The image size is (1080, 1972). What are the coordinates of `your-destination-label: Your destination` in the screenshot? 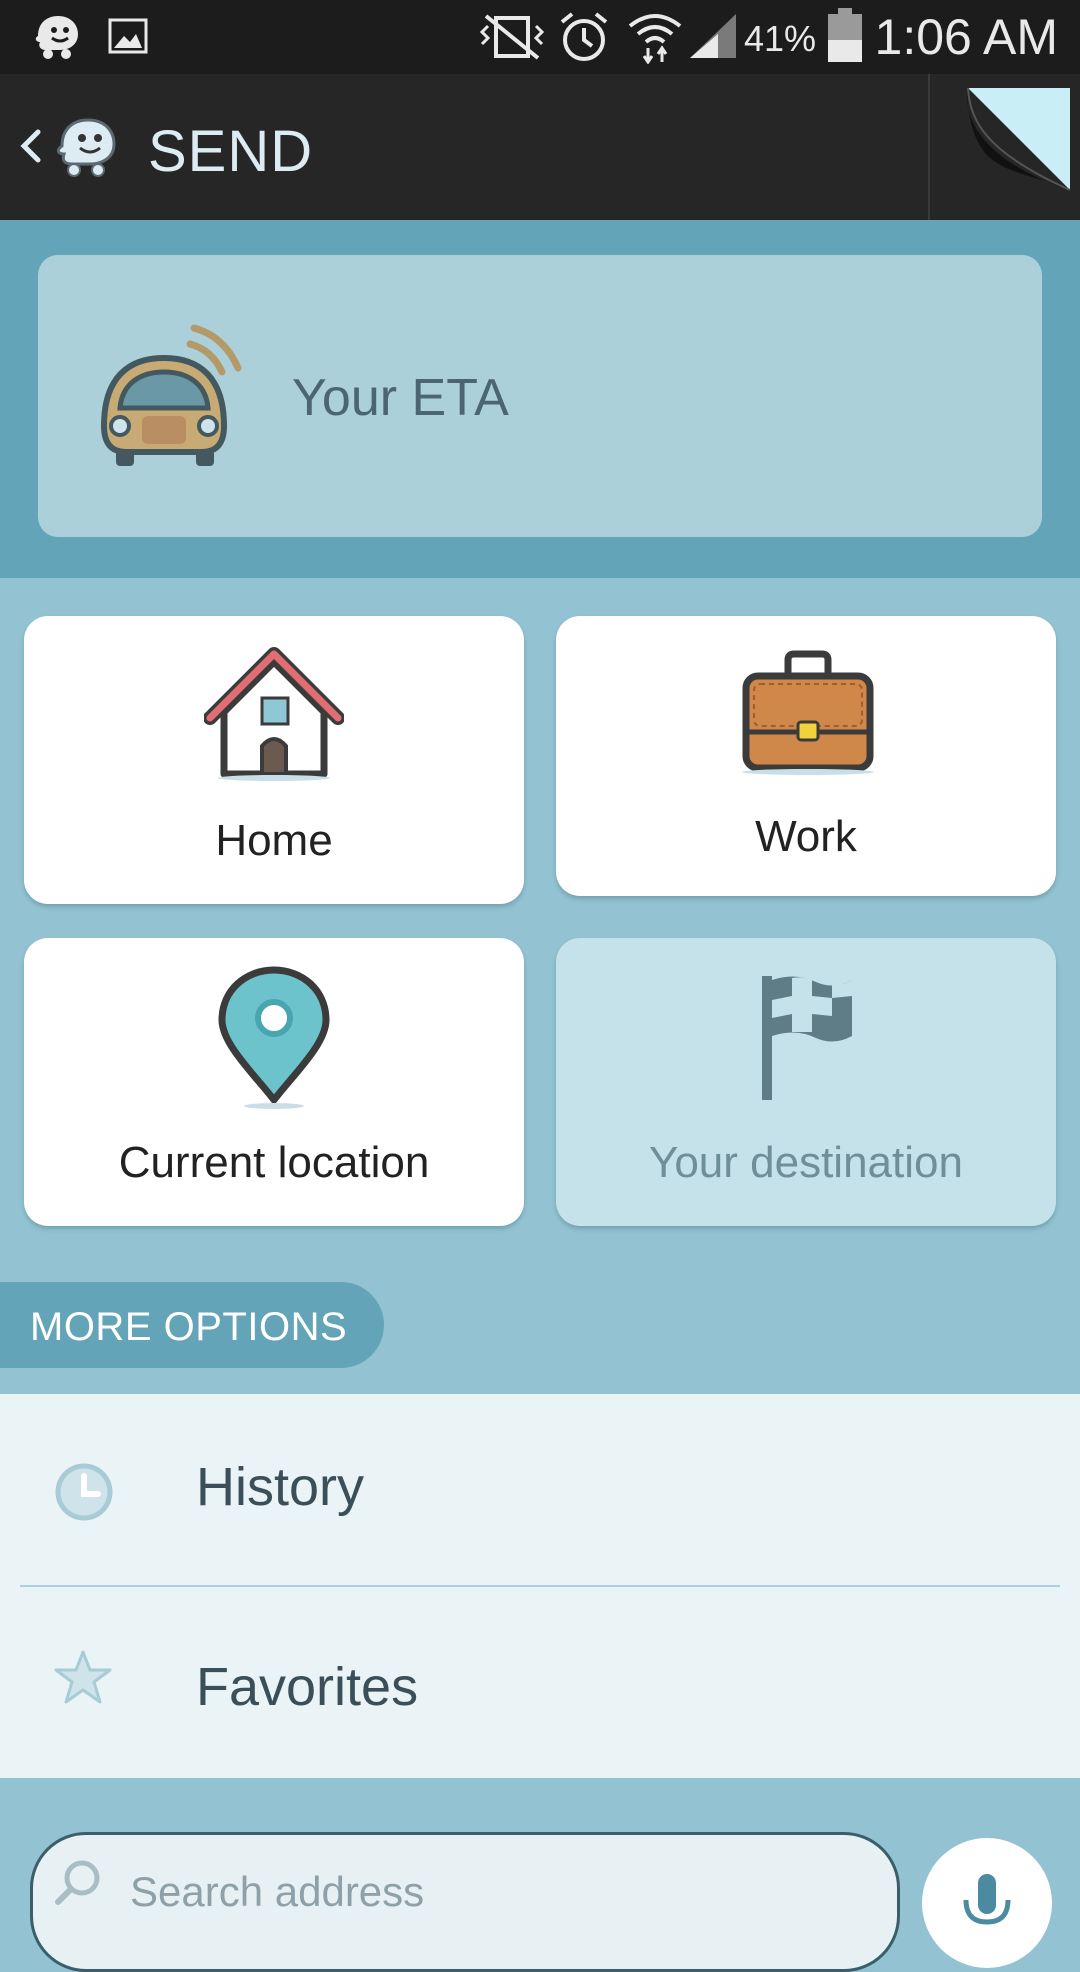 It's located at (806, 1162).